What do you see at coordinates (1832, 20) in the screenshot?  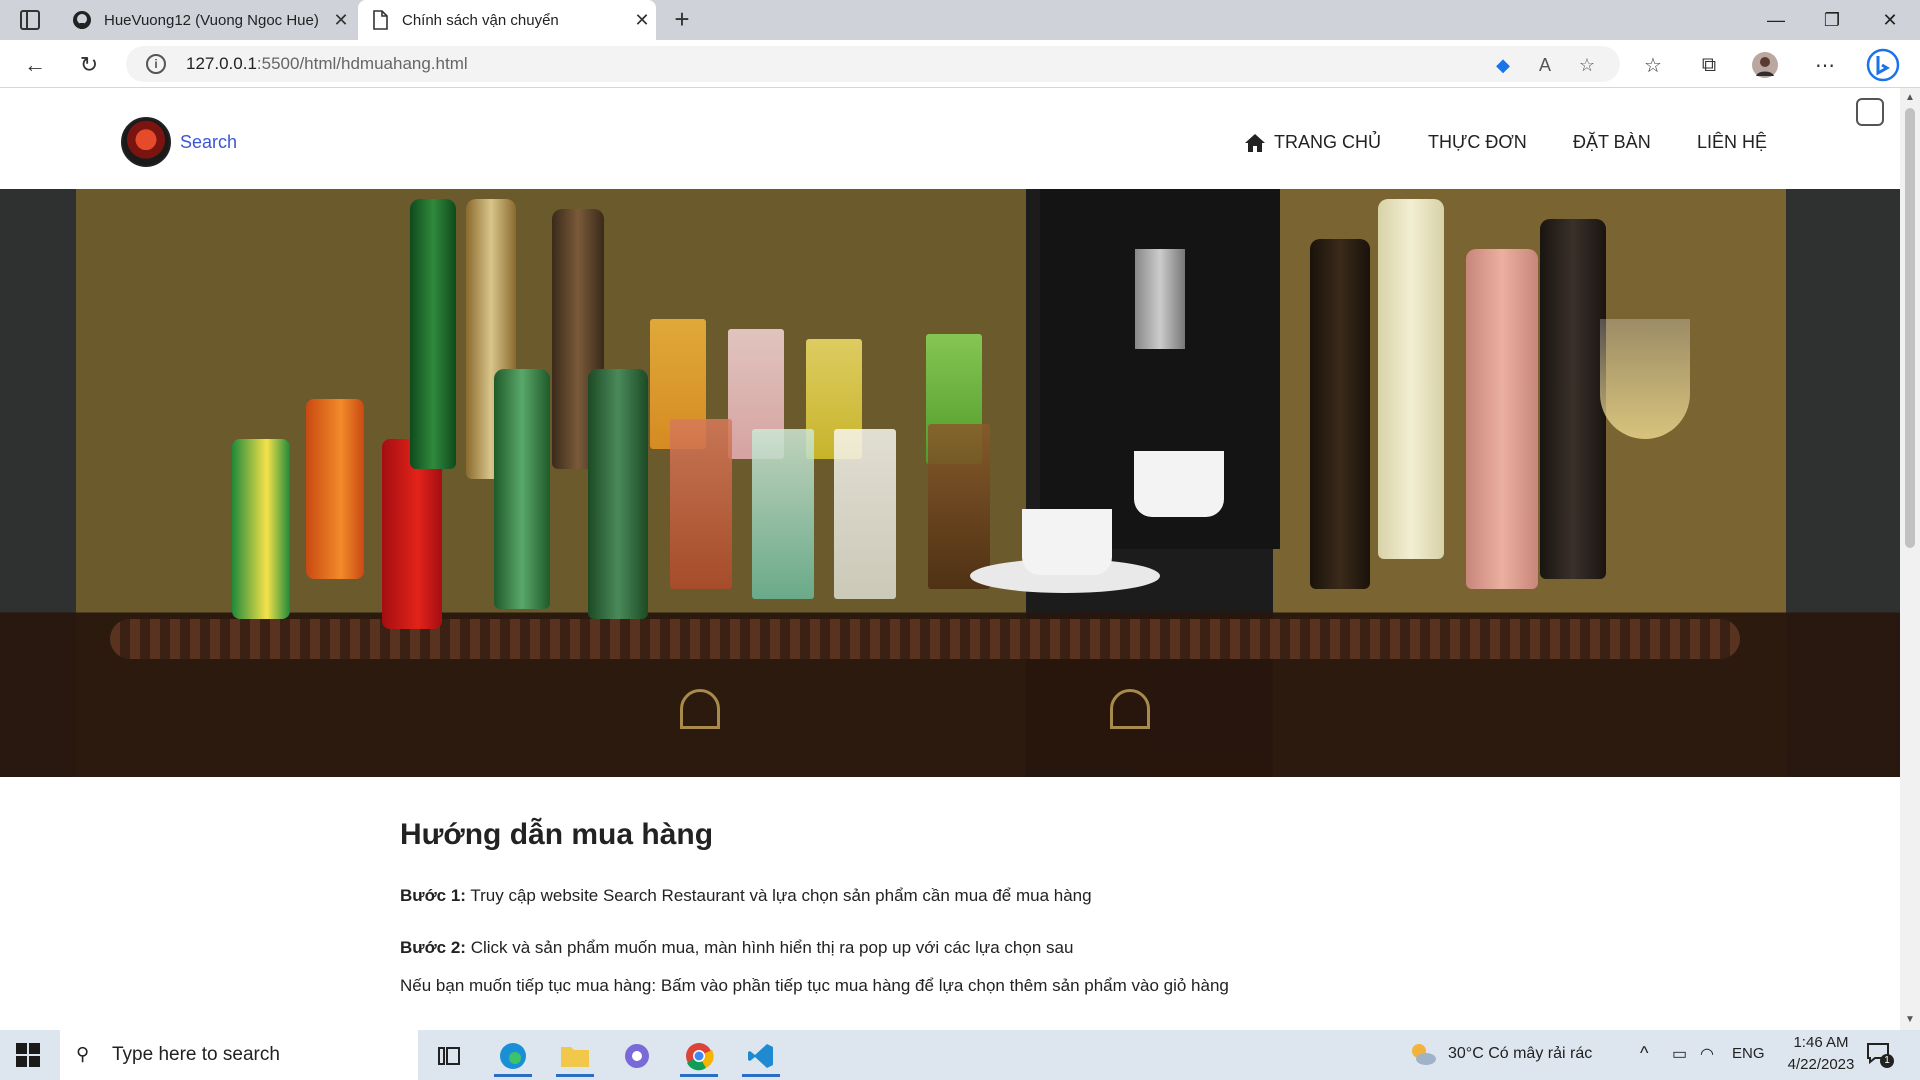 I see `restore-button: ❐` at bounding box center [1832, 20].